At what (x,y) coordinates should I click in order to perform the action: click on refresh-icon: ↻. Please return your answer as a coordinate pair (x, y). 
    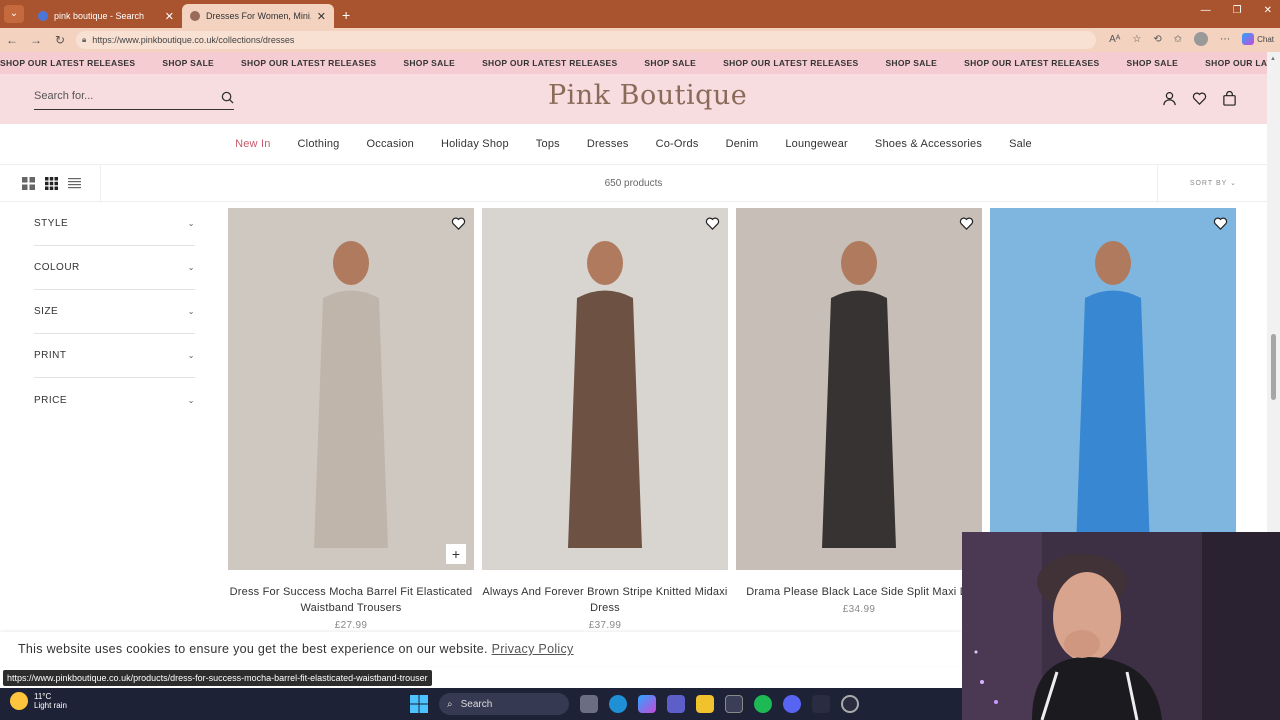
    Looking at the image, I should click on (60, 40).